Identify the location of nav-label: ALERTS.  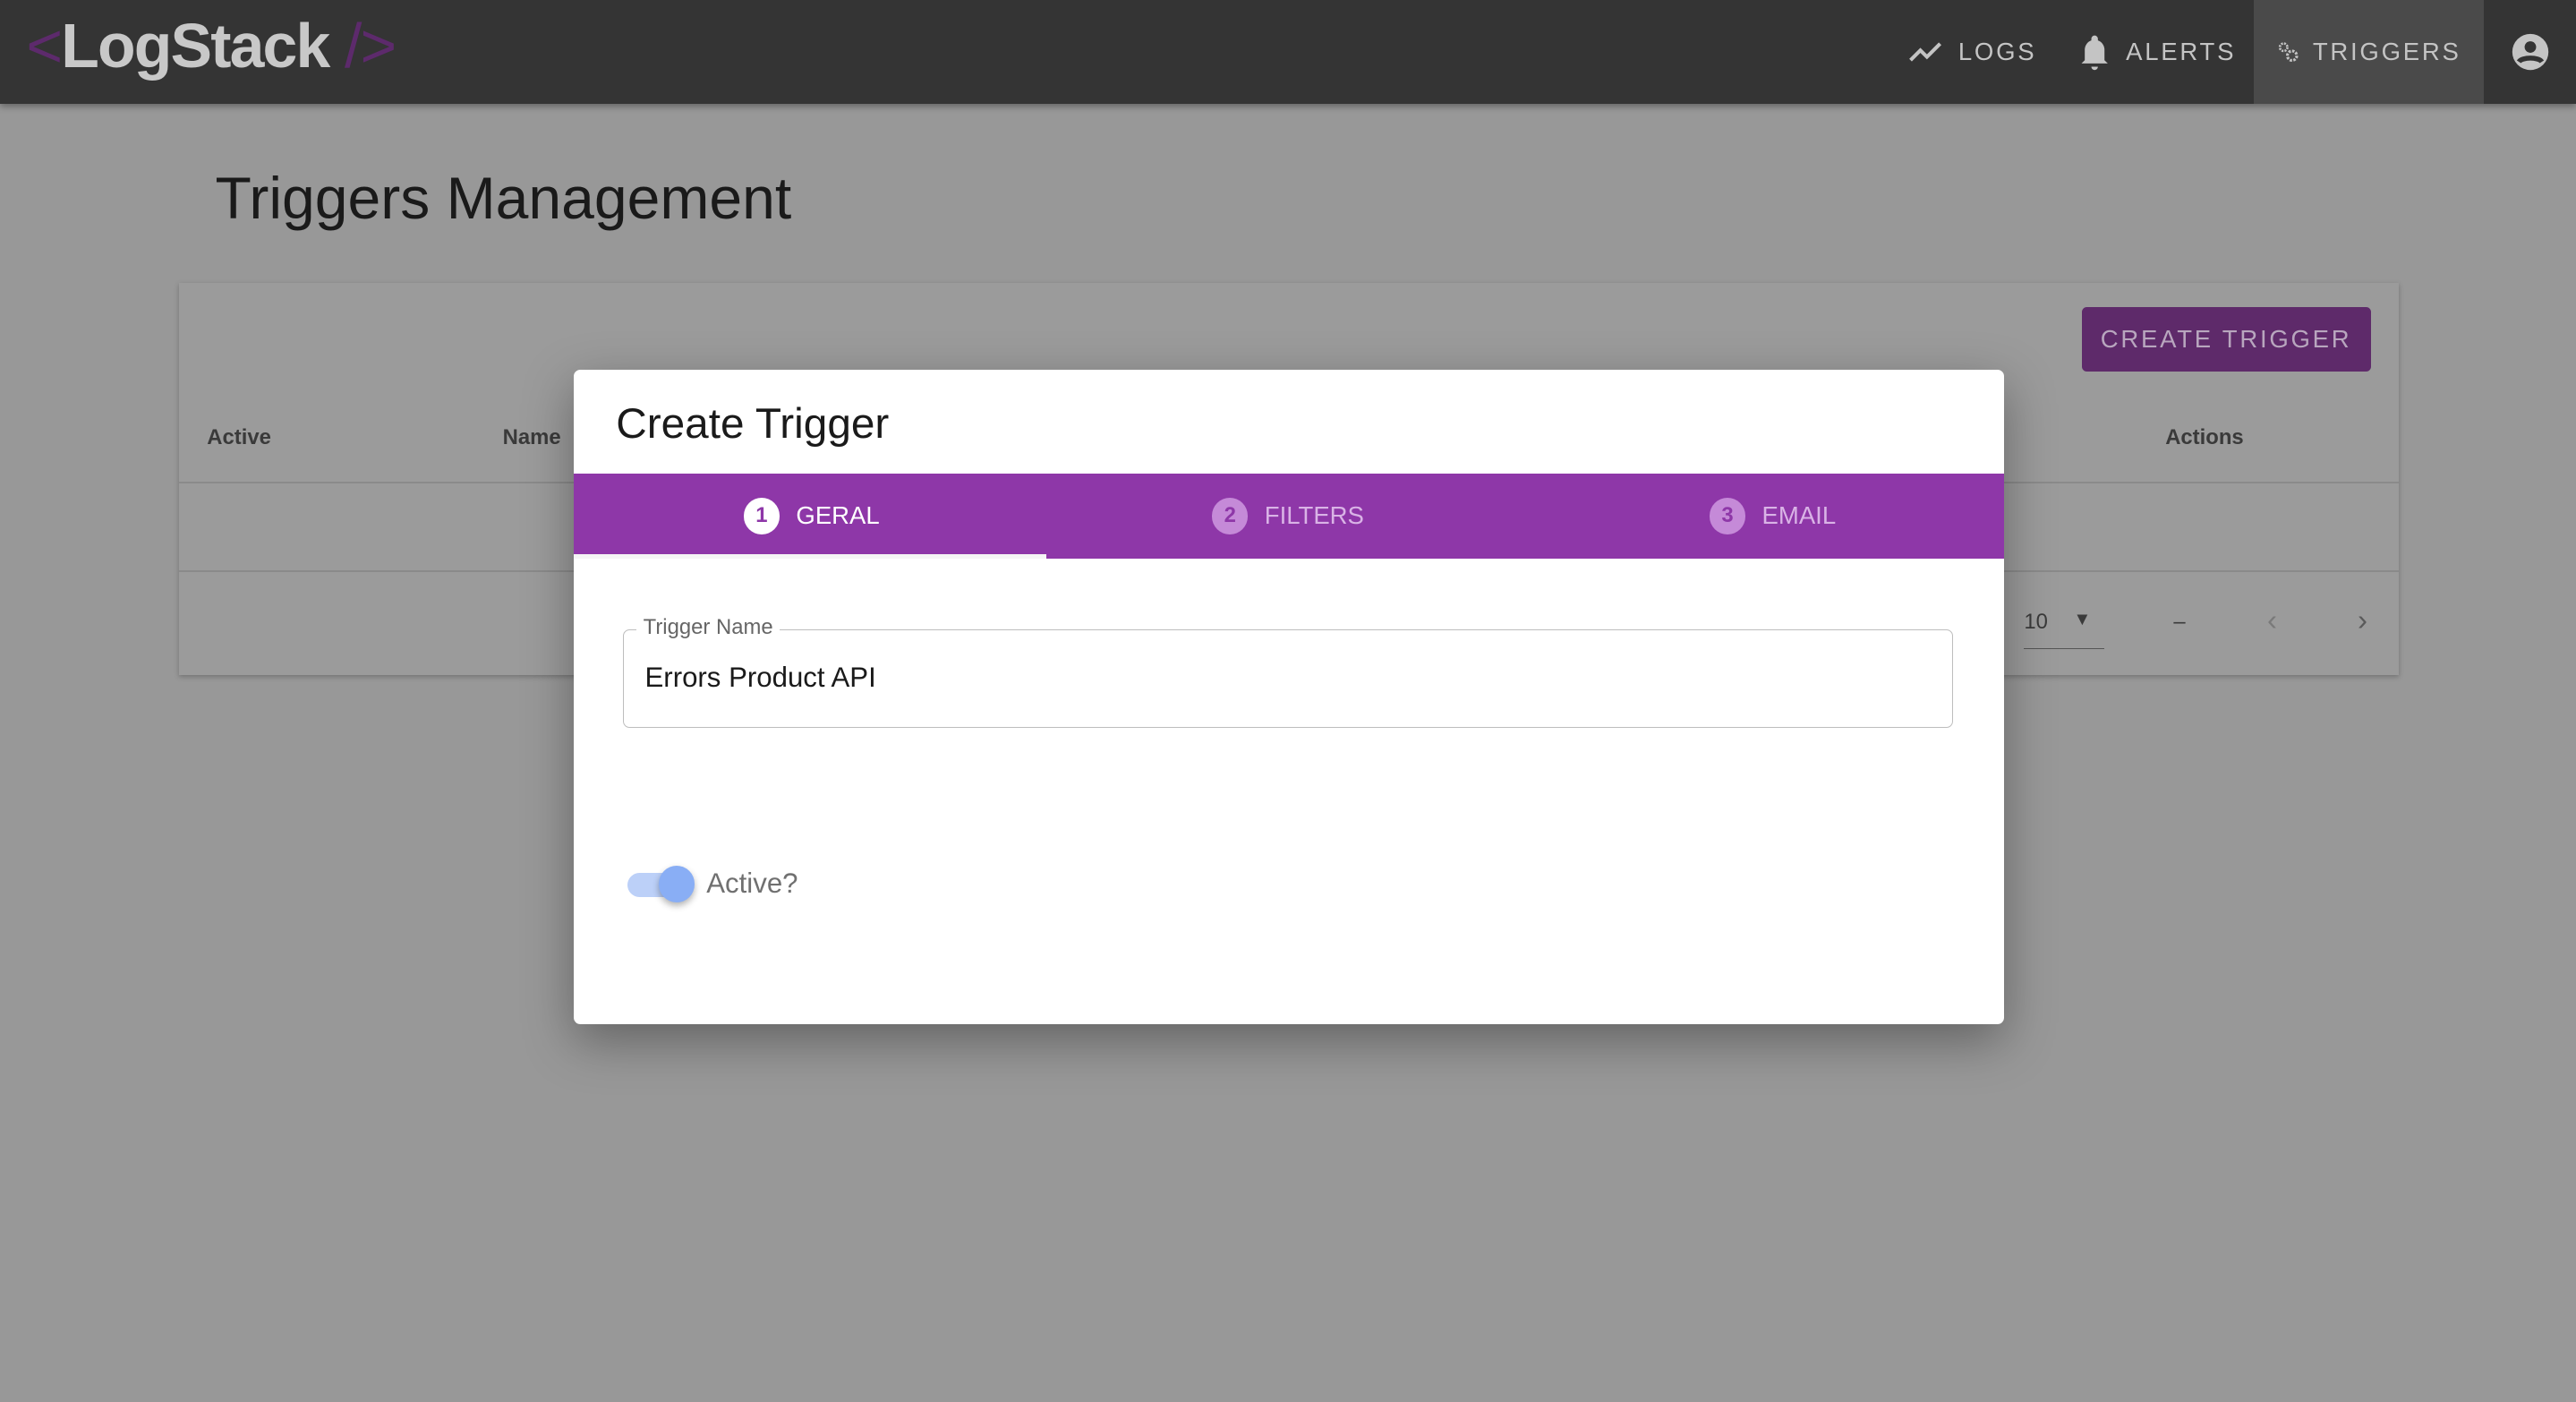
(2181, 51).